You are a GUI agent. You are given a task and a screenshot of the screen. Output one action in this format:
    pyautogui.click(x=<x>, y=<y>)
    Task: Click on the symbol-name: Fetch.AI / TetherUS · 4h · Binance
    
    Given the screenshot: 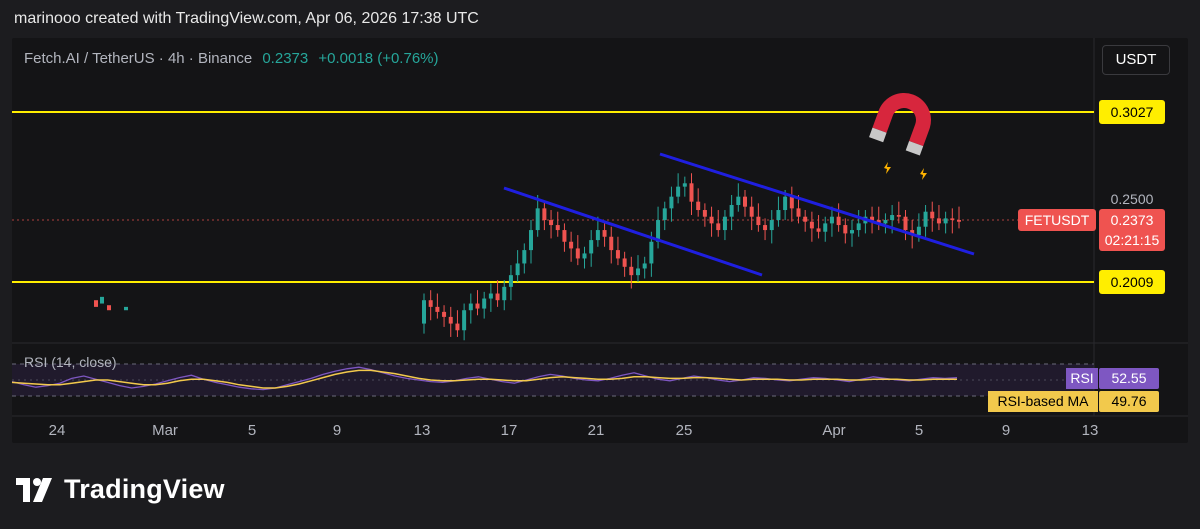 What is the action you would take?
    pyautogui.click(x=138, y=58)
    